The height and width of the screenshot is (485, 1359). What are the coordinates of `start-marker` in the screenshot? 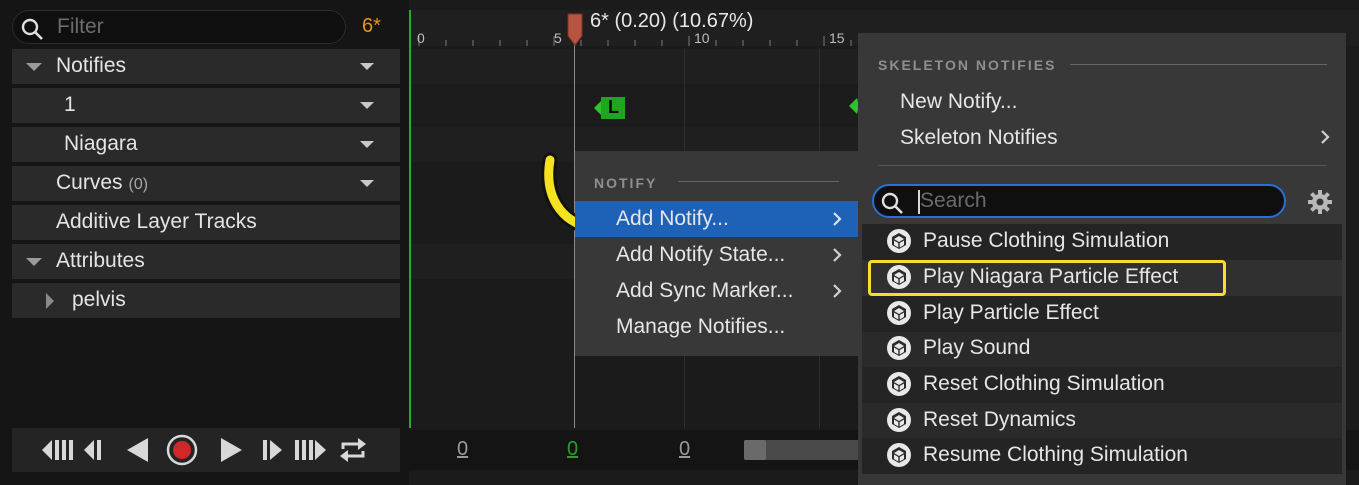 It's located at (410, 219).